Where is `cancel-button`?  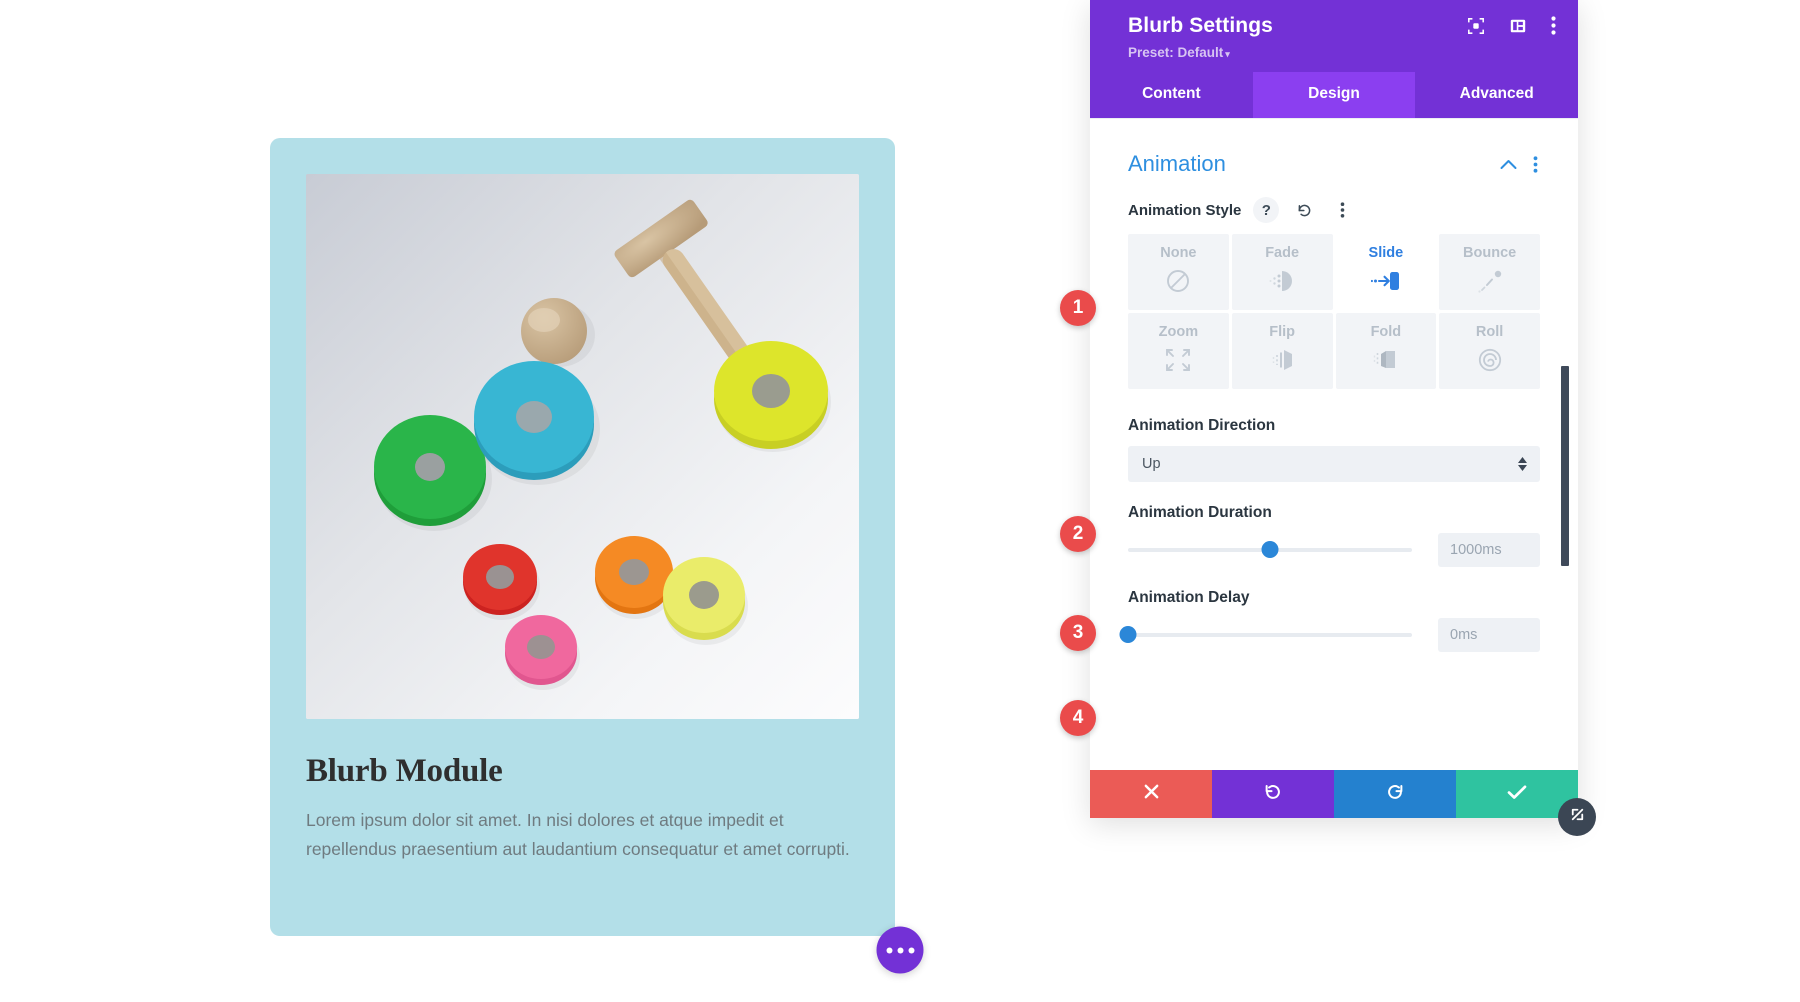 cancel-button is located at coordinates (1151, 794).